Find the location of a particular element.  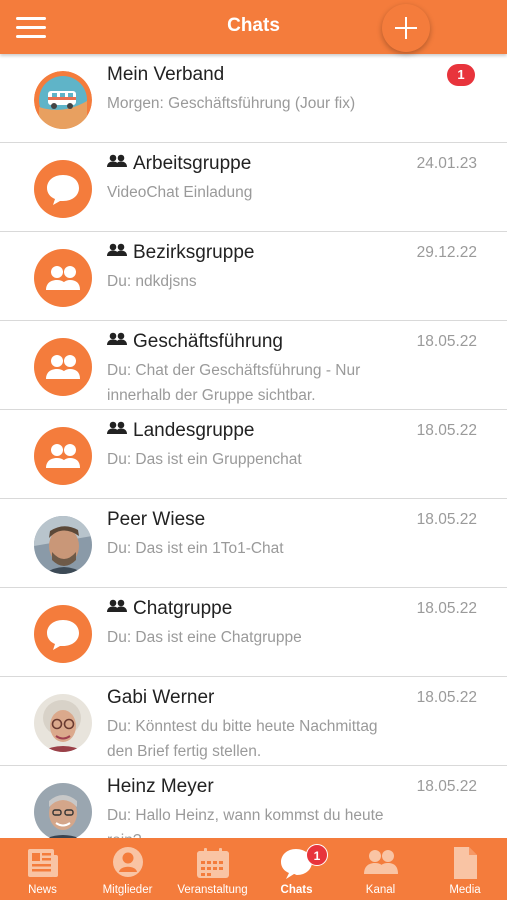

tab-chats-badge: 1 is located at coordinates (317, 855).